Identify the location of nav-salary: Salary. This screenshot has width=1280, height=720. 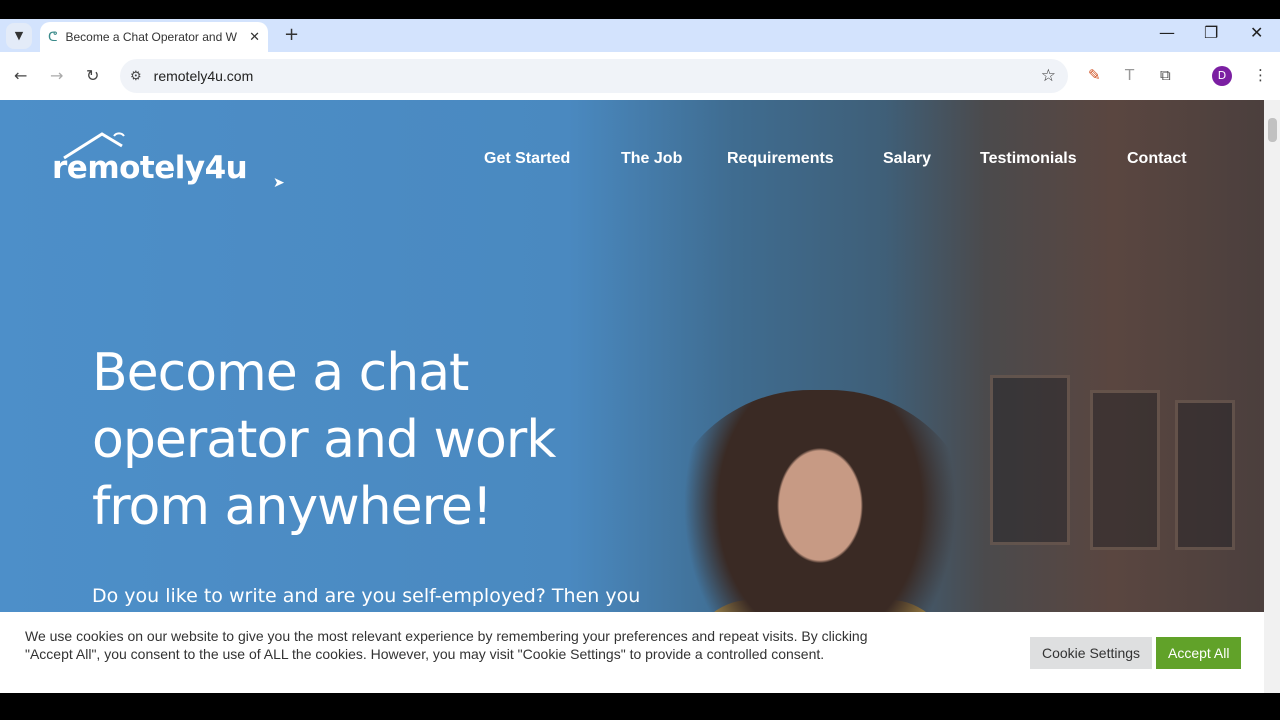
(907, 159).